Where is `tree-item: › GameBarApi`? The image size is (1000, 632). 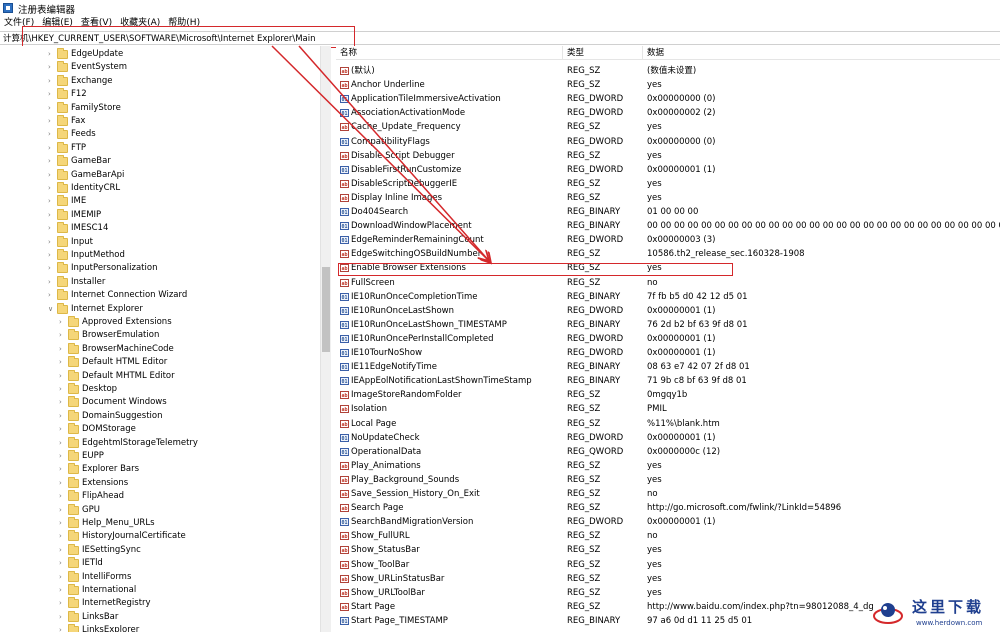 tree-item: › GameBarApi is located at coordinates (160, 175).